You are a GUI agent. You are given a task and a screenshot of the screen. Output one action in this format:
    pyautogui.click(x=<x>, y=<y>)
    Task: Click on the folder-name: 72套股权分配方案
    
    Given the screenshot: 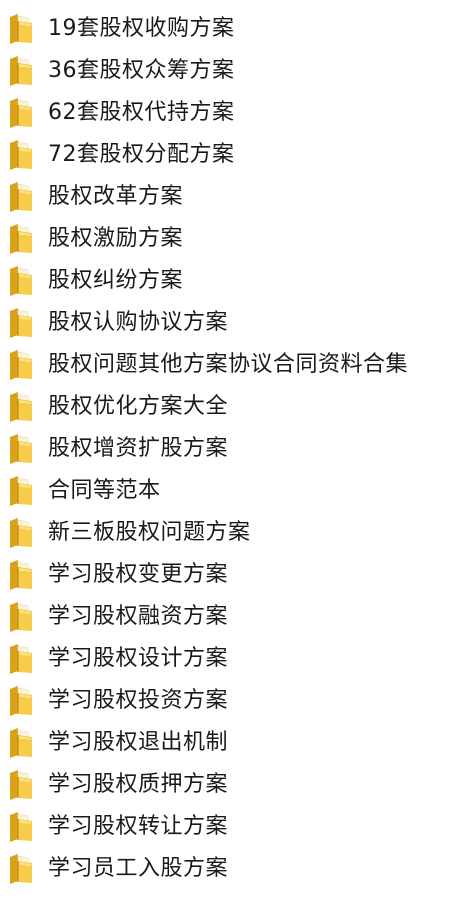 What is the action you would take?
    pyautogui.click(x=141, y=154)
    